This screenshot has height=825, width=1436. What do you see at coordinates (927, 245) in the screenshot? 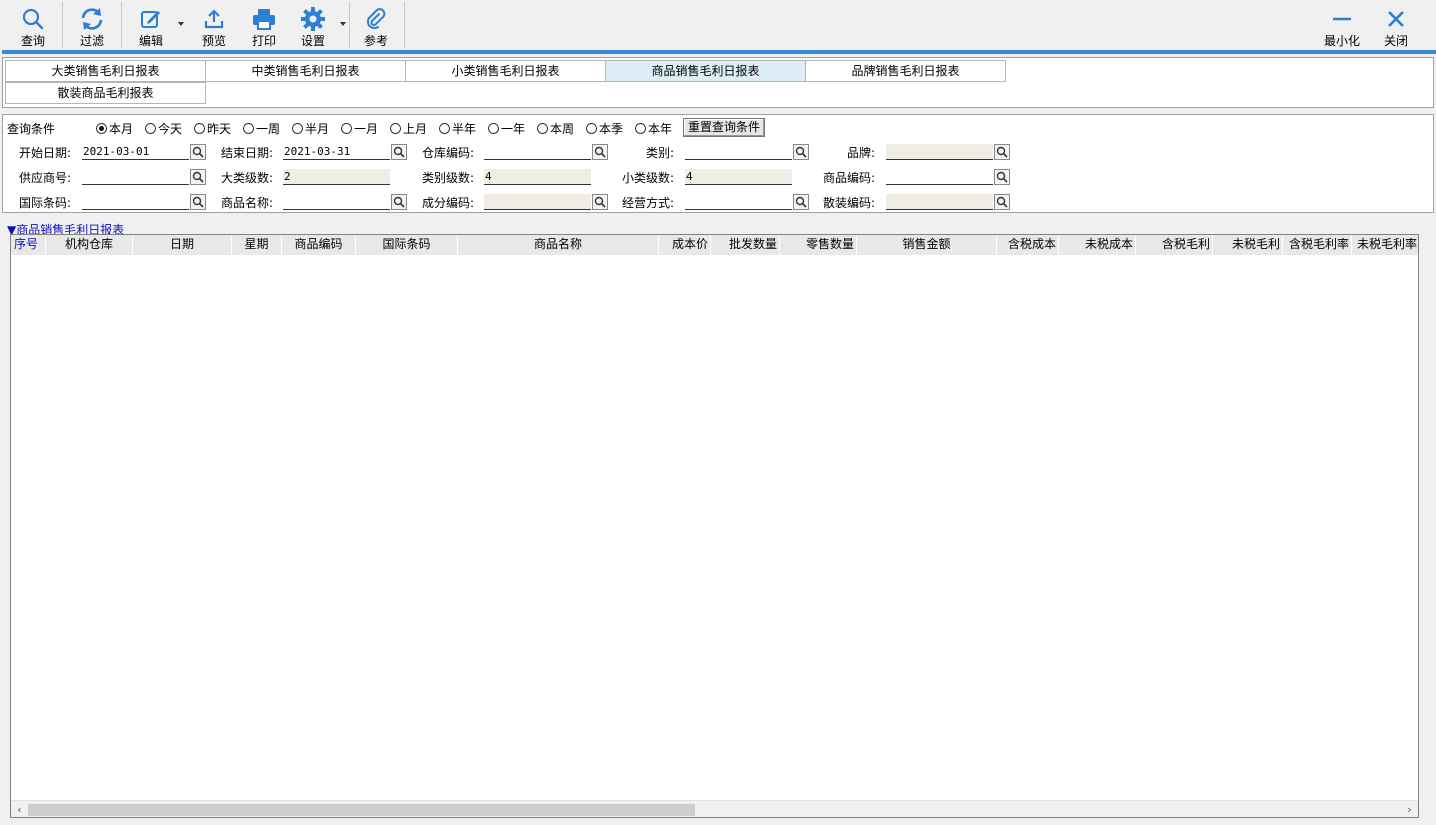
I see `column-header: 销售金额` at bounding box center [927, 245].